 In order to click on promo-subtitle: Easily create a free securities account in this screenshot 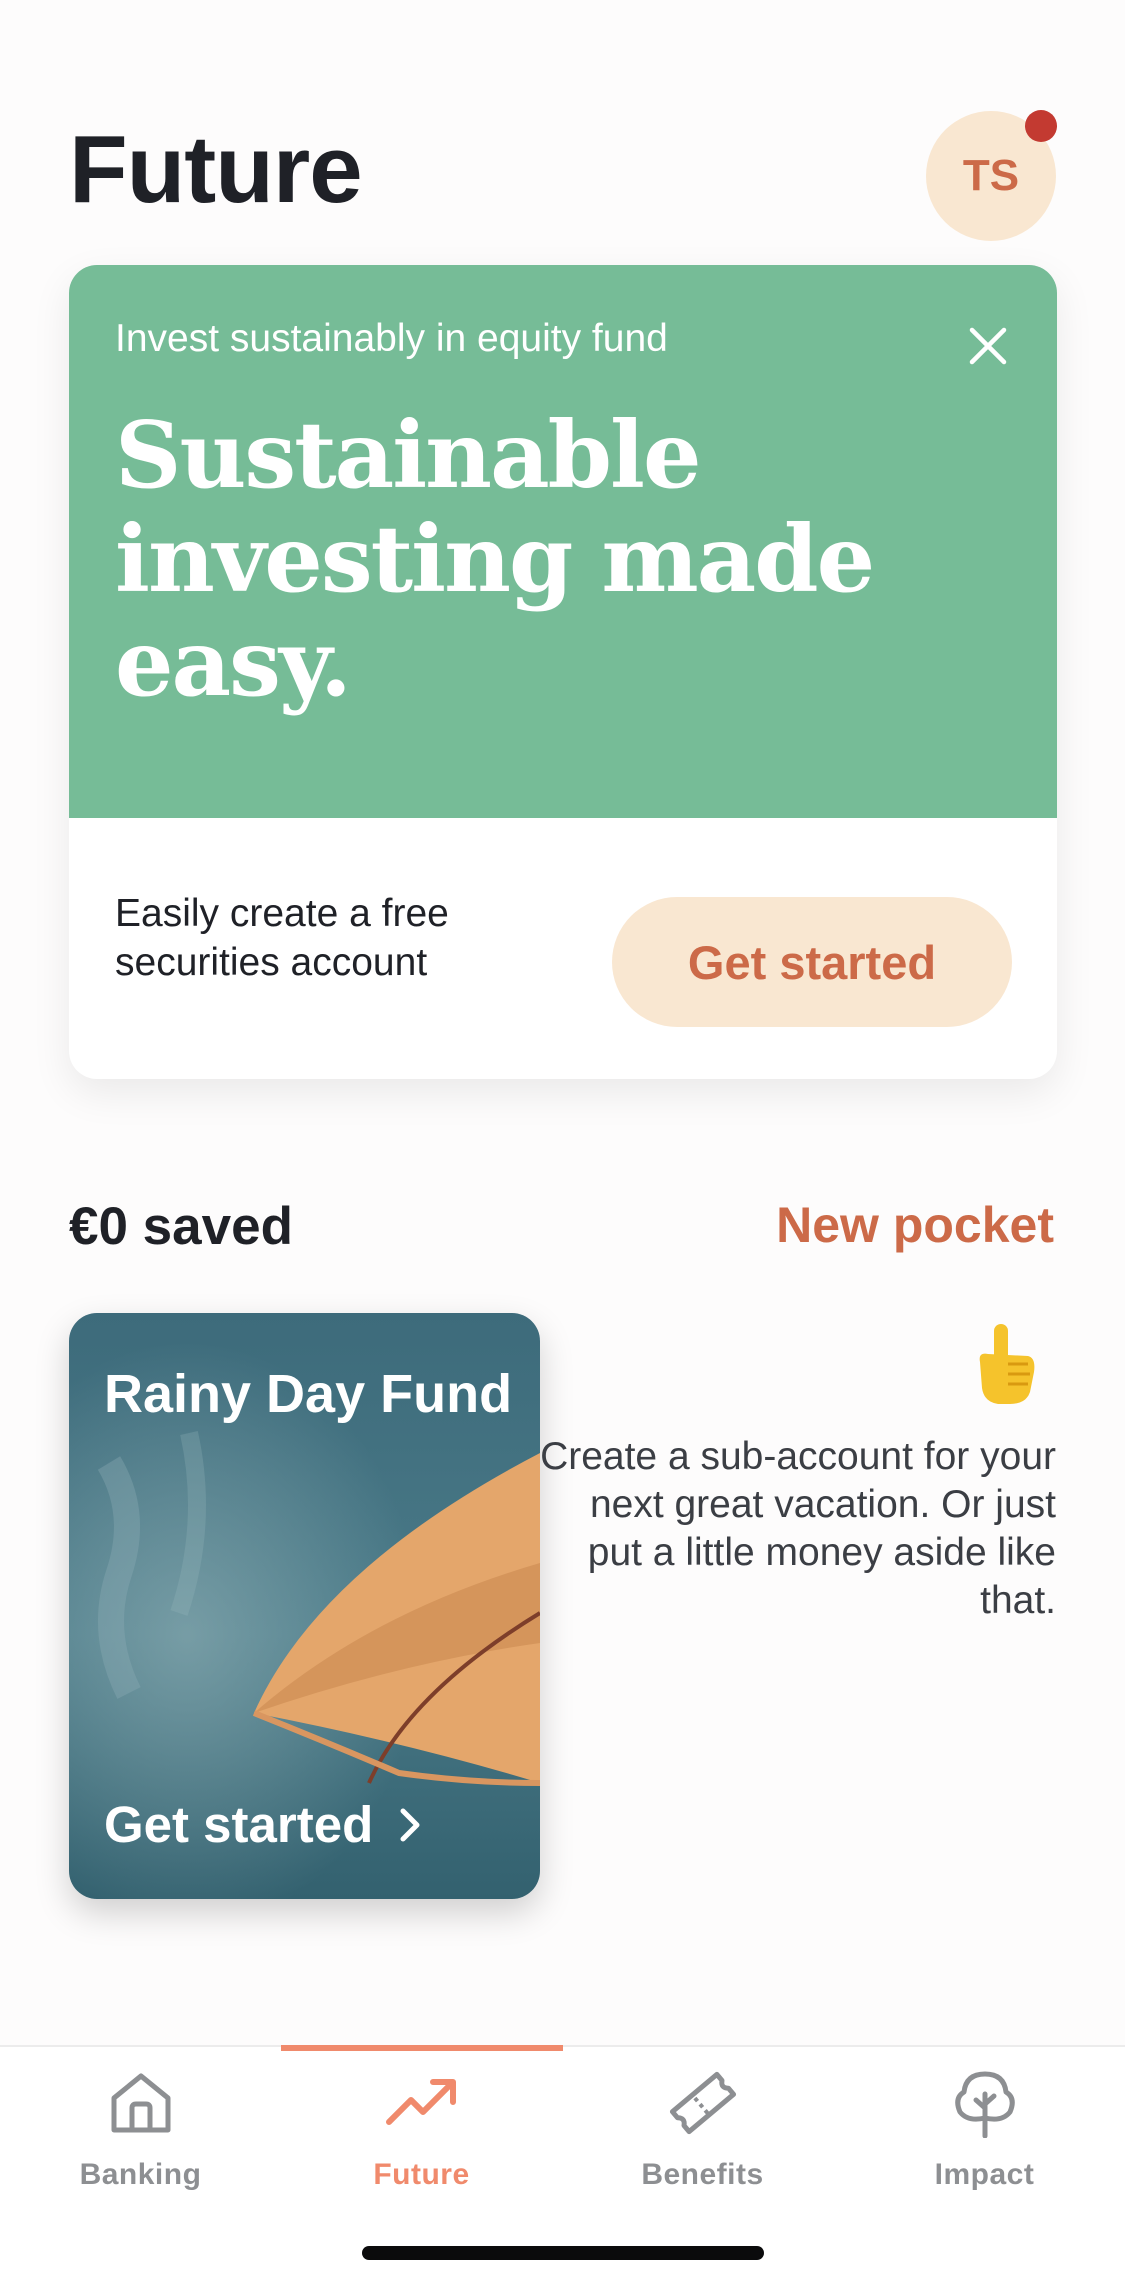, I will do `click(282, 938)`.